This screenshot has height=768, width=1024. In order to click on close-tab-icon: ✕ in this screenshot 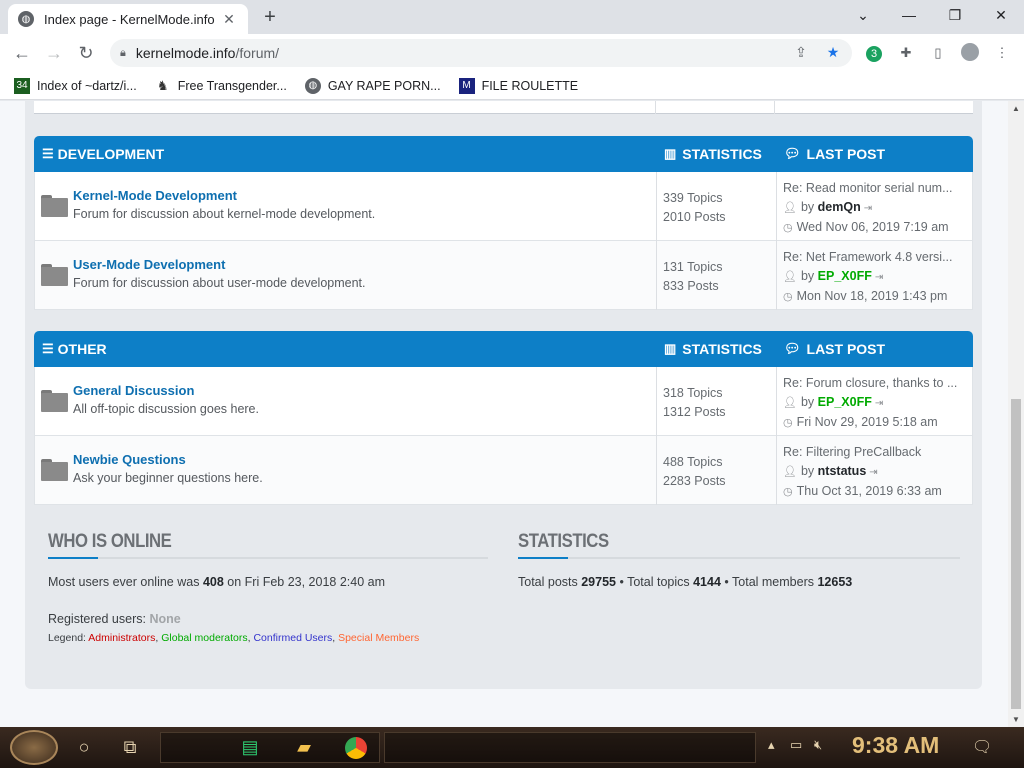, I will do `click(229, 19)`.